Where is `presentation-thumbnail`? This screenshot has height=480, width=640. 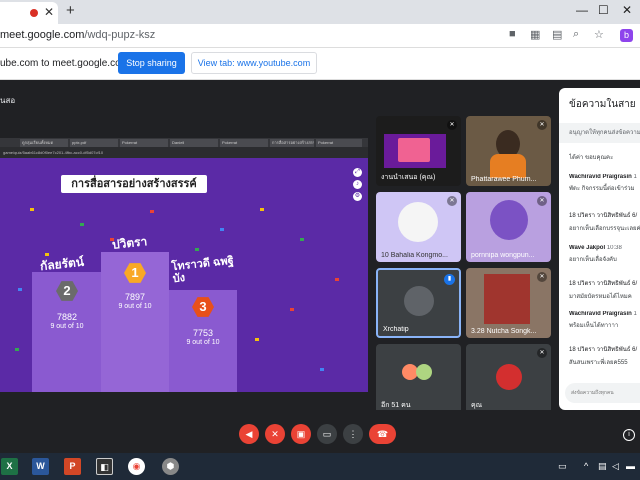 presentation-thumbnail is located at coordinates (415, 151).